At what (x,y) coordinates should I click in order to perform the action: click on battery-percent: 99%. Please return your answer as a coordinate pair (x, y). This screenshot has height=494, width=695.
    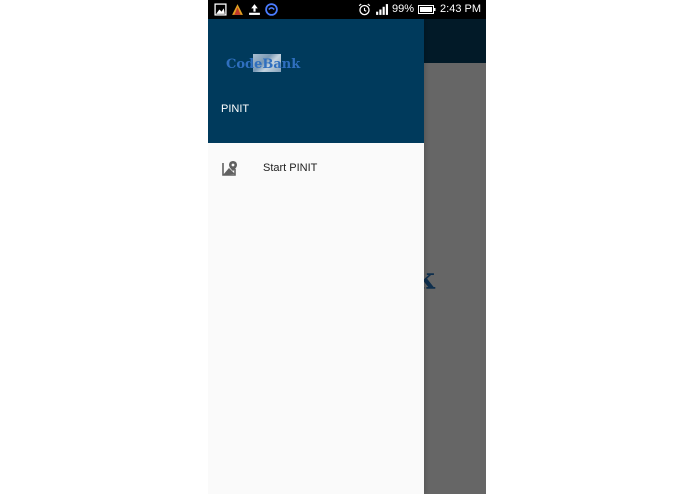
    Looking at the image, I should click on (403, 9).